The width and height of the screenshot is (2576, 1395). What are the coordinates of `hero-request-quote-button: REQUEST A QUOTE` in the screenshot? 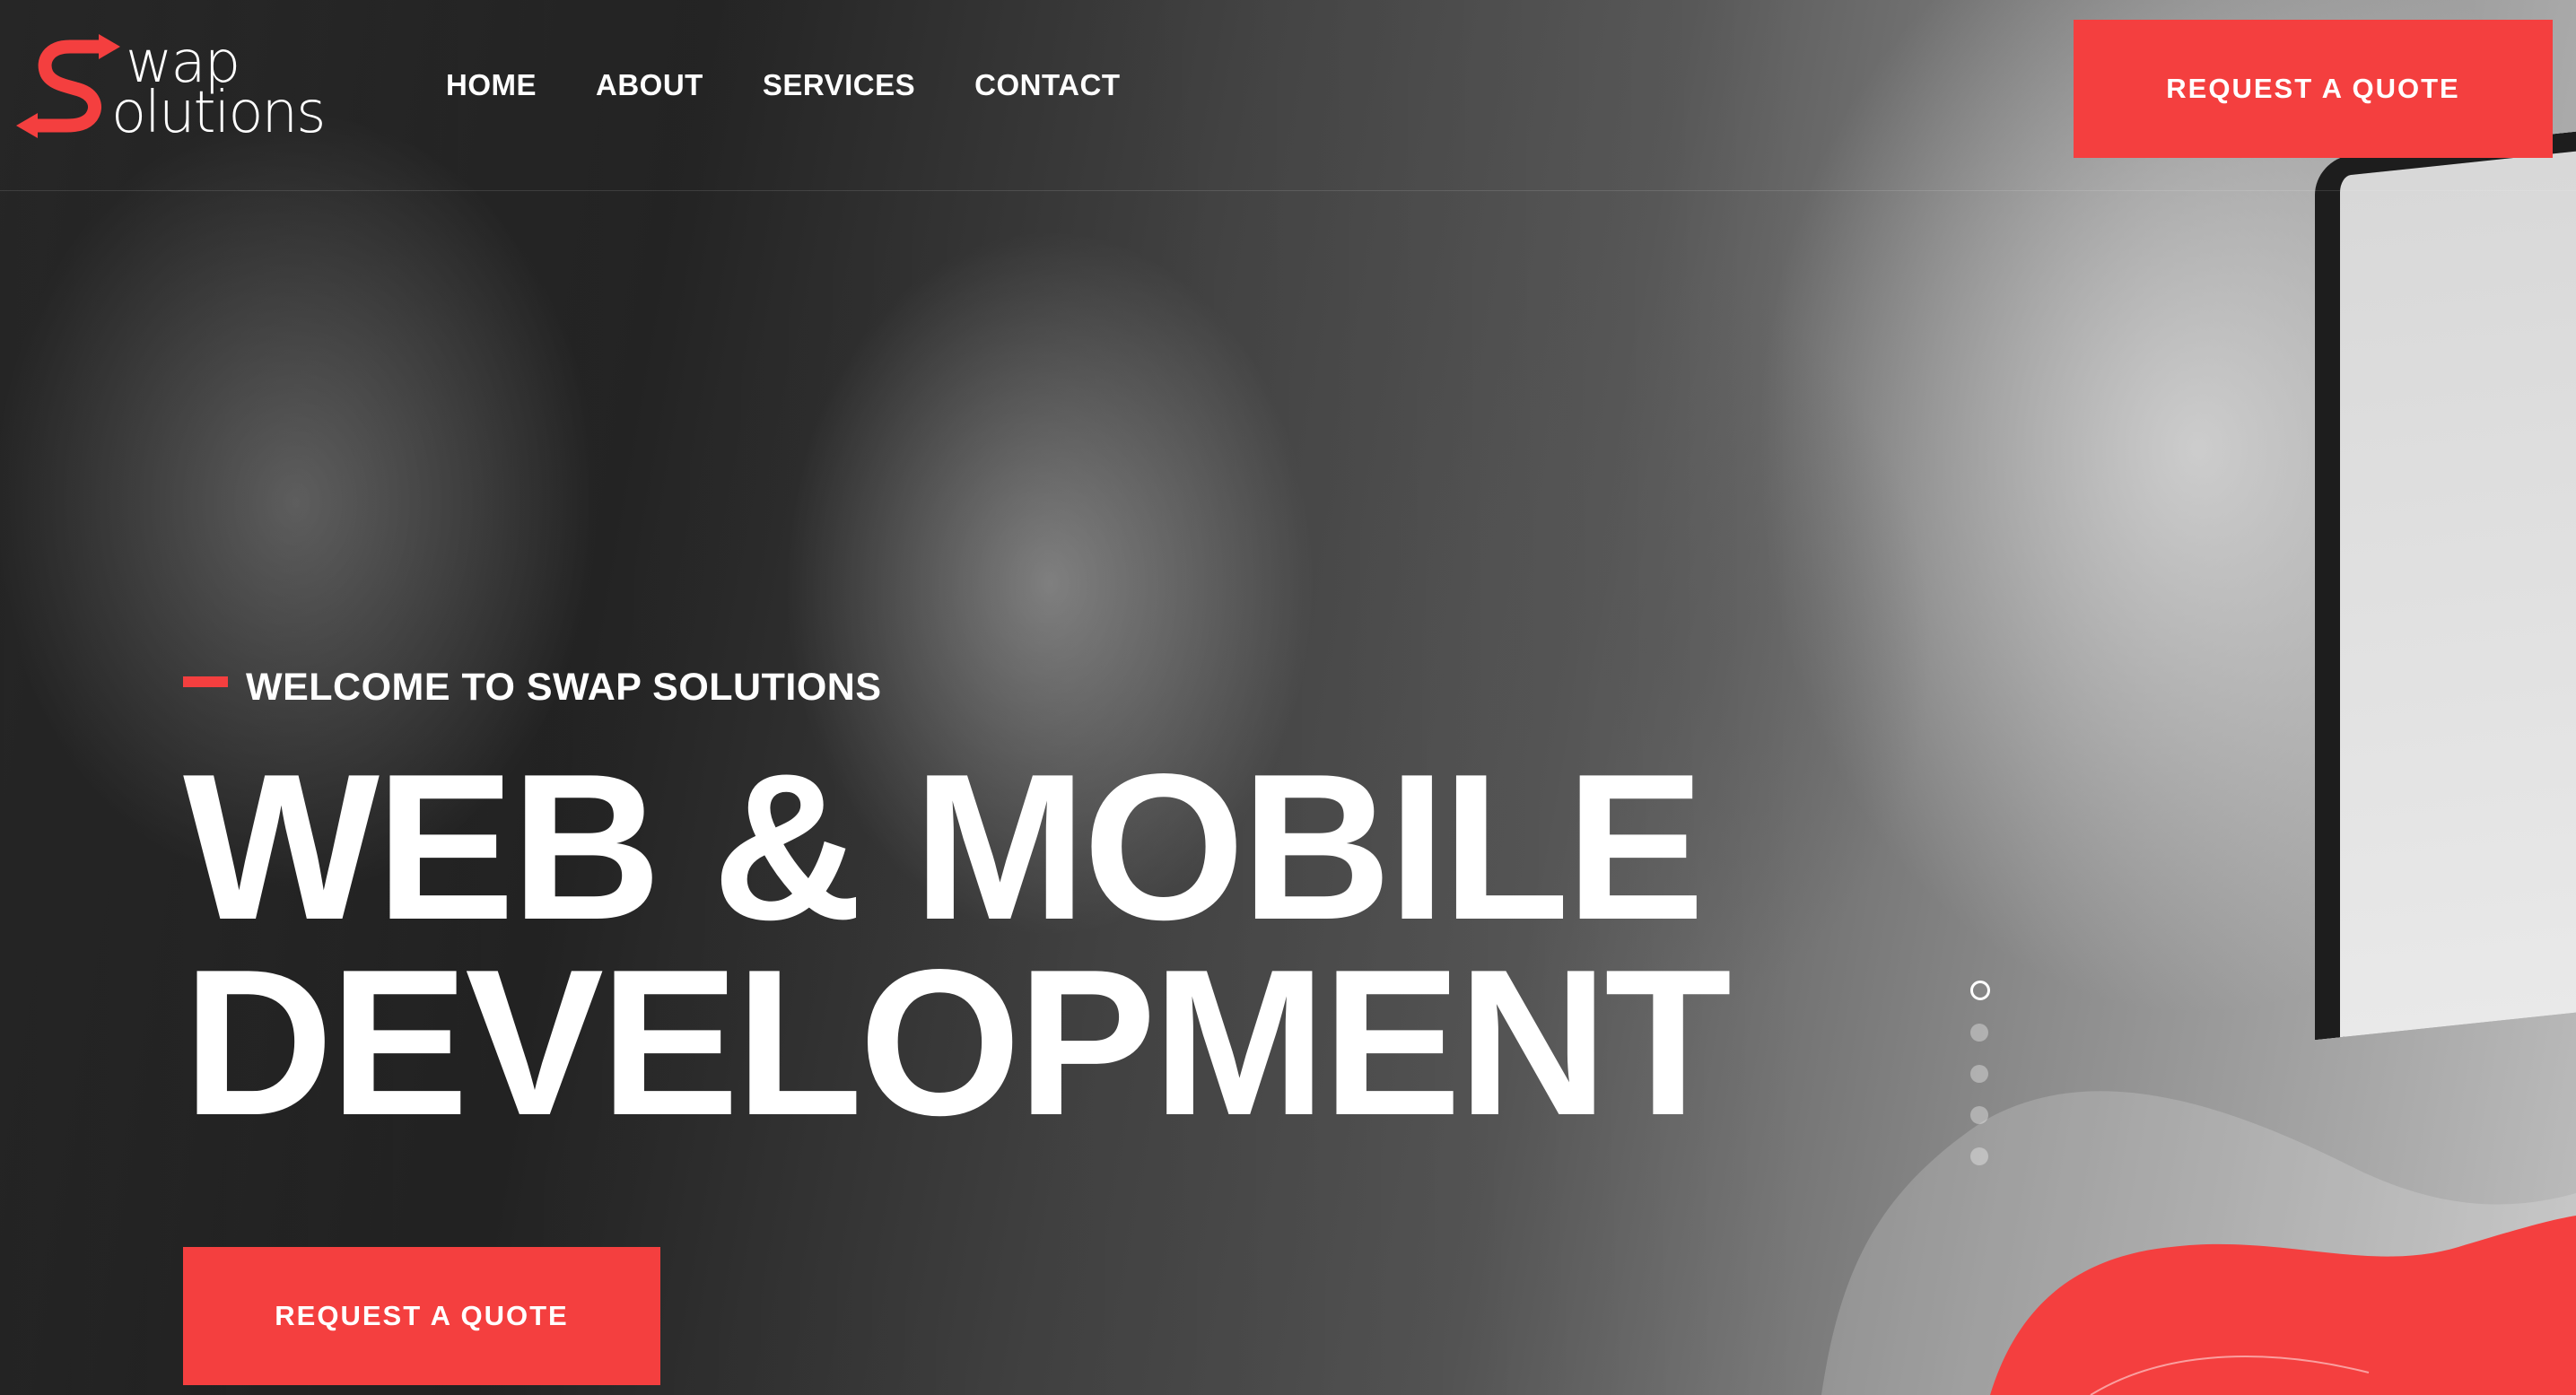 It's located at (422, 1316).